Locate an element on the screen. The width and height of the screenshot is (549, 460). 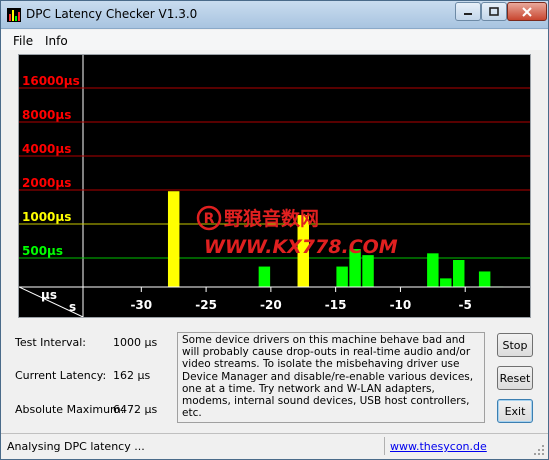
x-tick-label: -20 is located at coordinates (271, 305).